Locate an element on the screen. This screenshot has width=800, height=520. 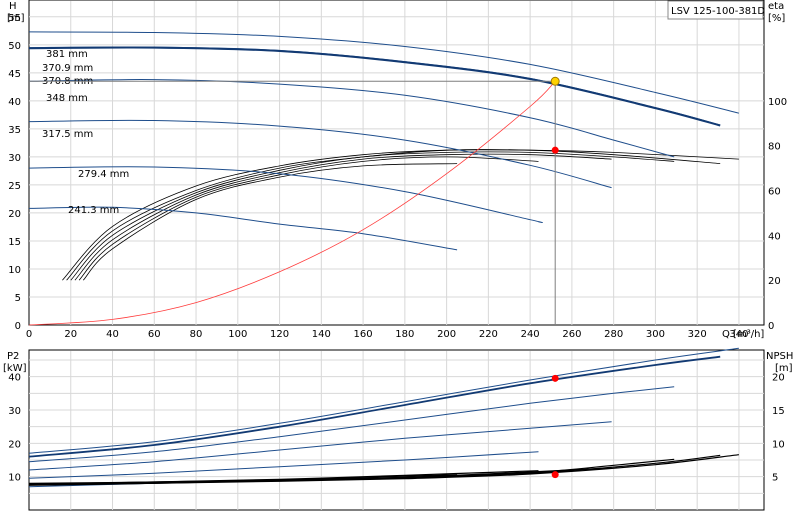
curve-label-317-5-mm: 317.5 mm is located at coordinates (67, 134).